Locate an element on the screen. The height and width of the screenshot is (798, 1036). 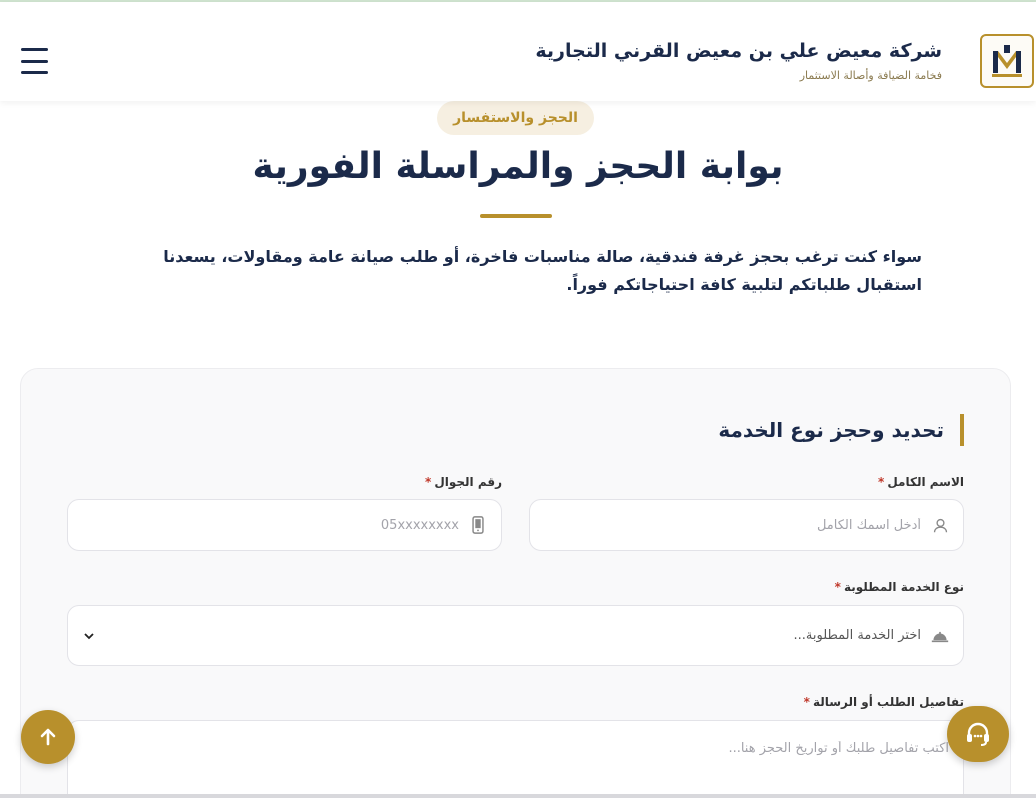
phone-input is located at coordinates (270, 525).